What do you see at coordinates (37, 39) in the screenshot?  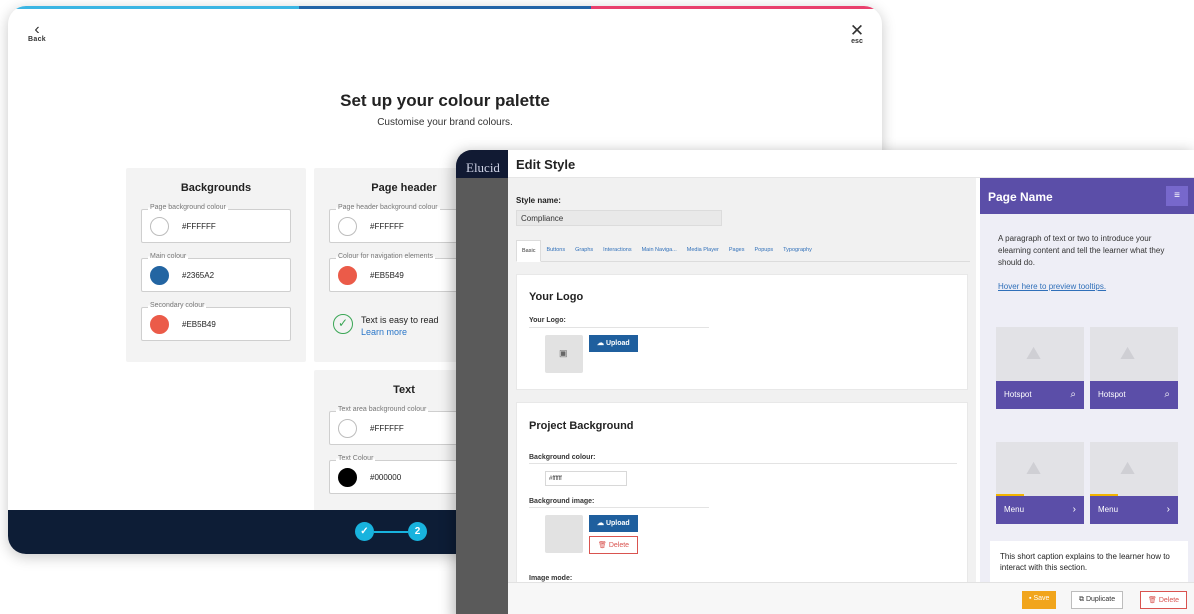 I see `back-label: Back` at bounding box center [37, 39].